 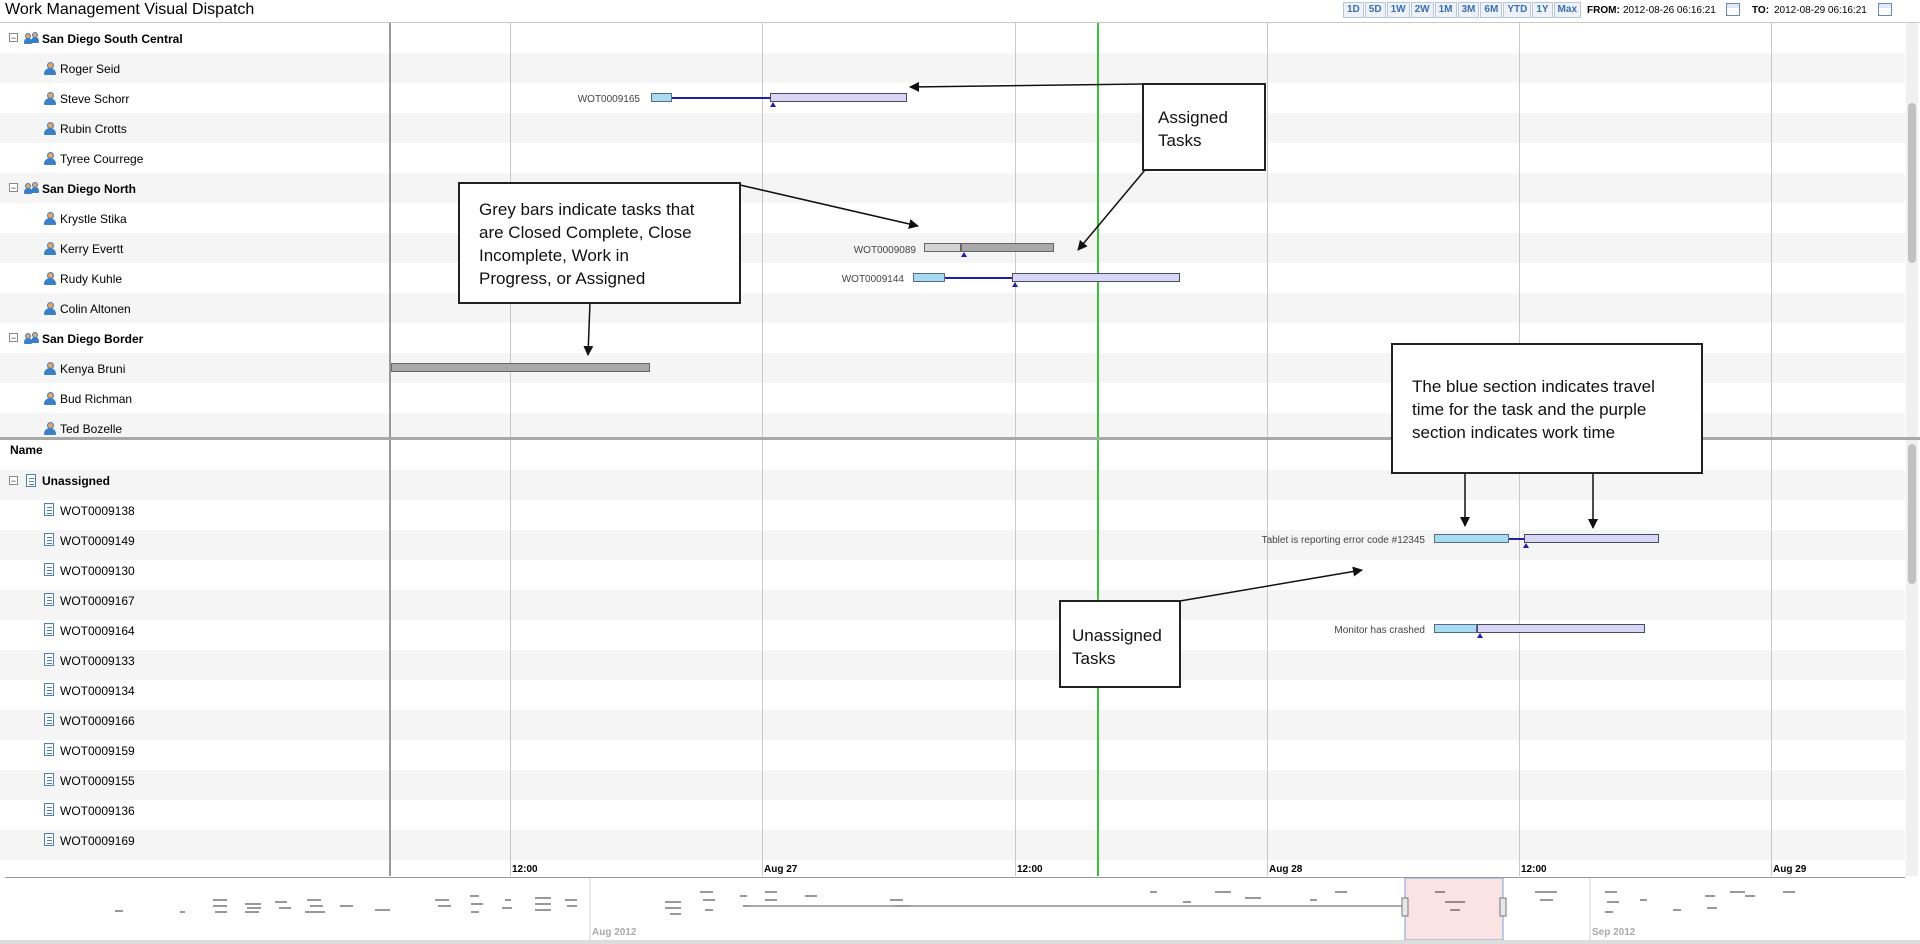 What do you see at coordinates (1120, 644) in the screenshot?
I see `callout-unassigned-tasks: Unassigned Tasks` at bounding box center [1120, 644].